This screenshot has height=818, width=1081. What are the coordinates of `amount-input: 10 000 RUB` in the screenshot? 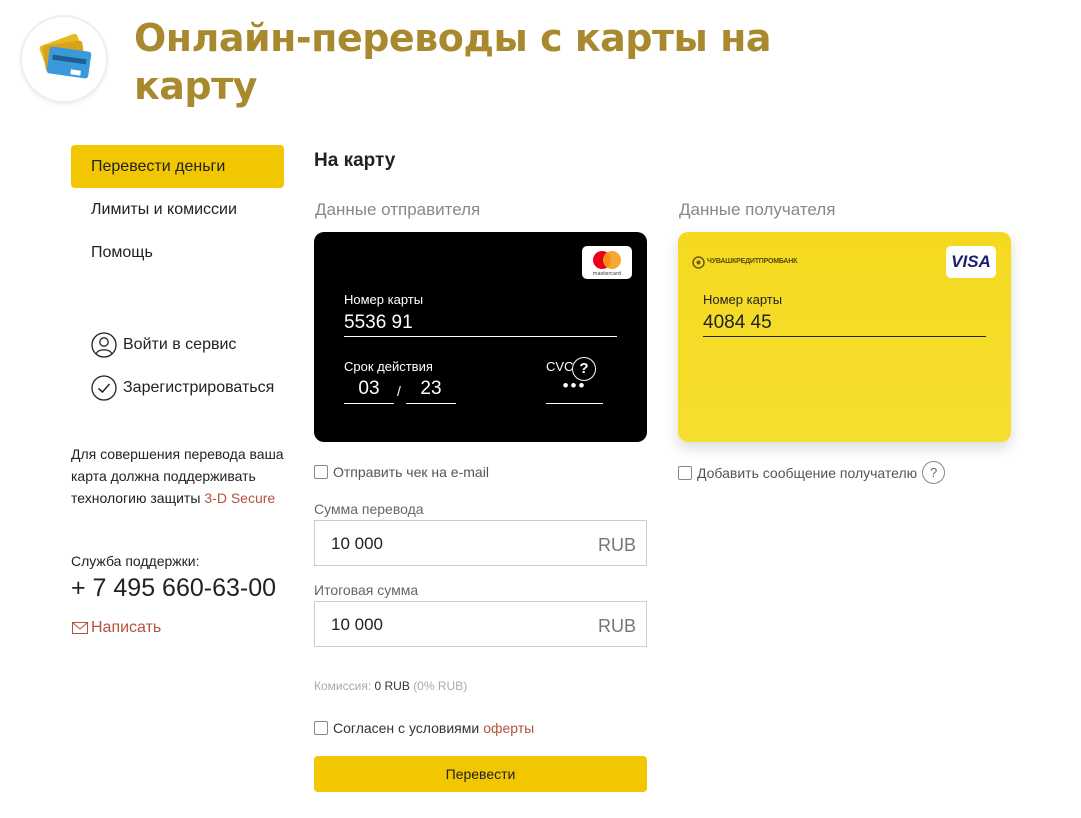 It's located at (480, 543).